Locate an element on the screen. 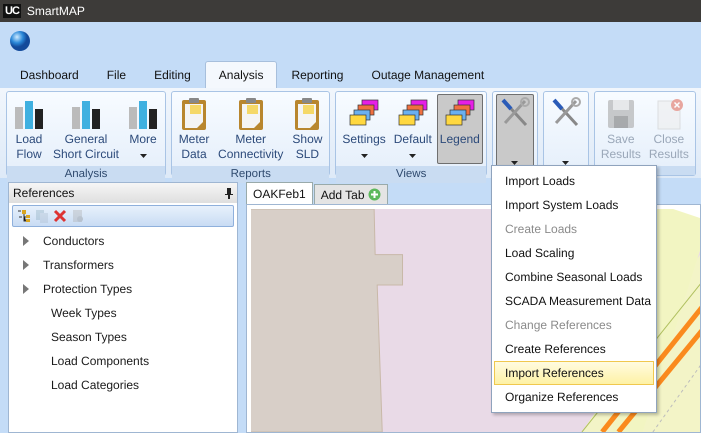 The height and width of the screenshot is (433, 701). ribbon-button: Meter Connectivity is located at coordinates (250, 129).